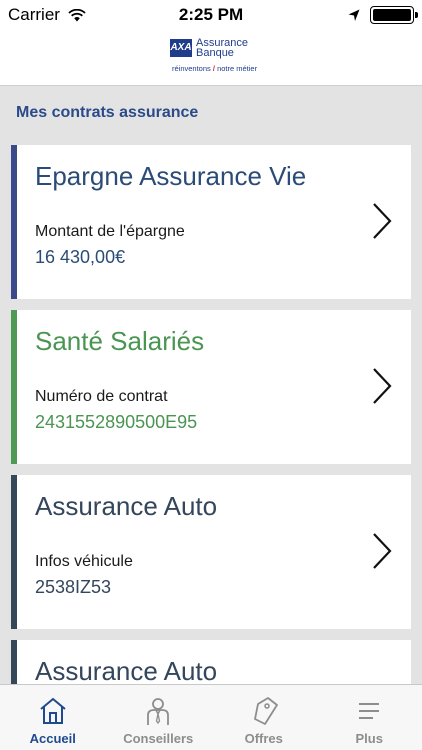 The width and height of the screenshot is (422, 750). I want to click on contract-card-auto-2: Assurance Auto, so click(211, 665).